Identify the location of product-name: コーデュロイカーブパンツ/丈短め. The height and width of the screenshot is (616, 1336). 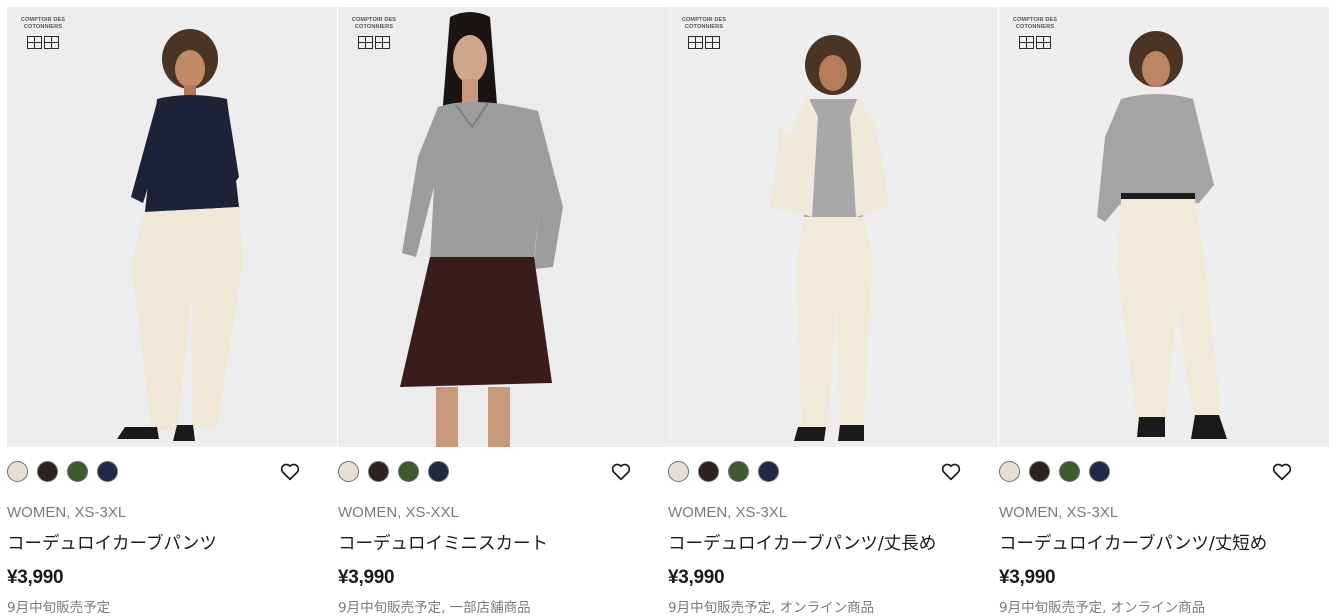
(1133, 542).